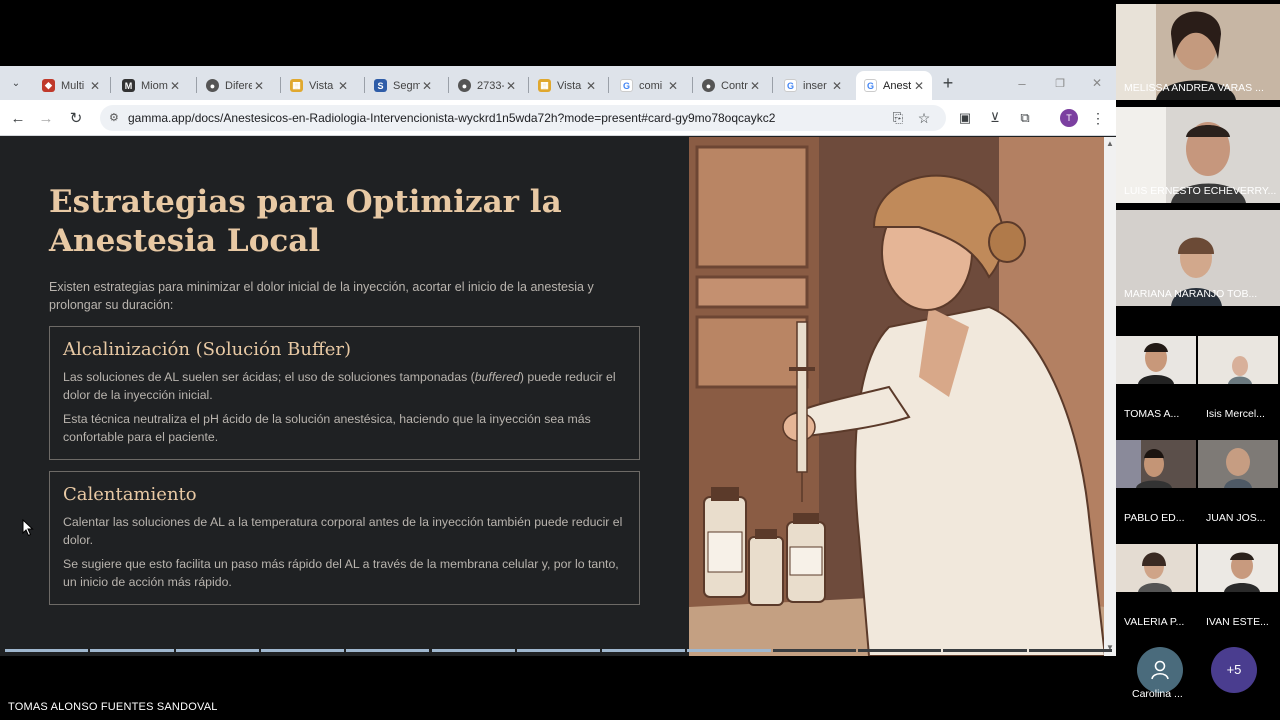  I want to click on menu-kebab-icon: ⋮, so click(1098, 118).